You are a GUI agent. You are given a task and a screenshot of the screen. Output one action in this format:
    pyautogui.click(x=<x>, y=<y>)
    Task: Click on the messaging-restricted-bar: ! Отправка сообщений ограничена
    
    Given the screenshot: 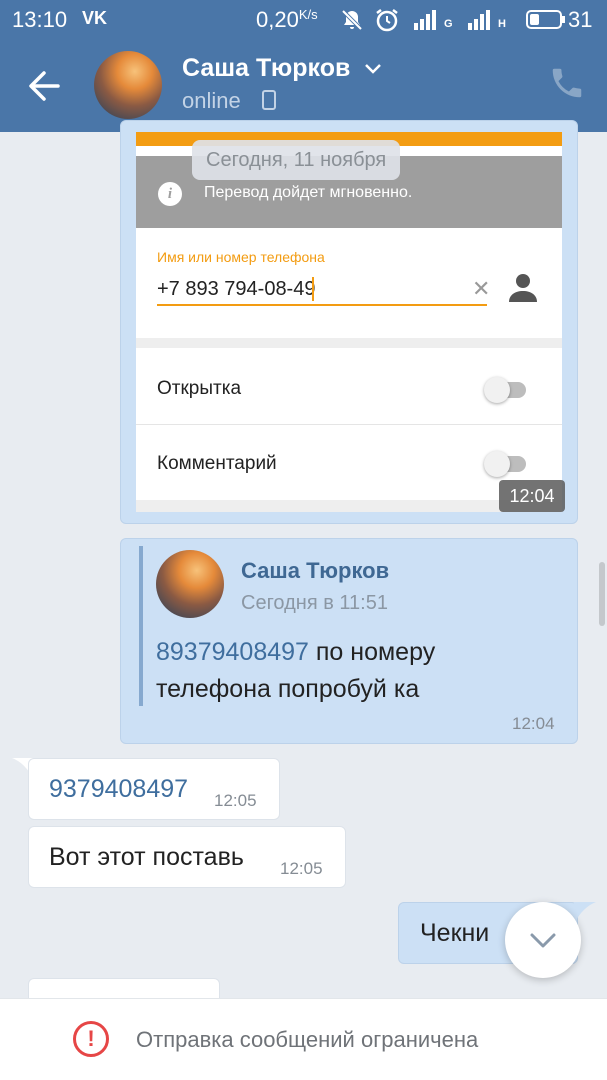 What is the action you would take?
    pyautogui.click(x=303, y=1039)
    